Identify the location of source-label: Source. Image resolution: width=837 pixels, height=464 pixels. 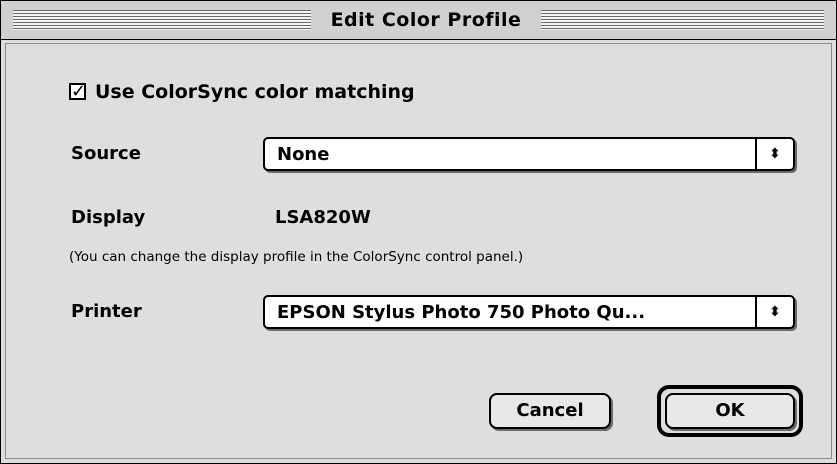
(106, 153).